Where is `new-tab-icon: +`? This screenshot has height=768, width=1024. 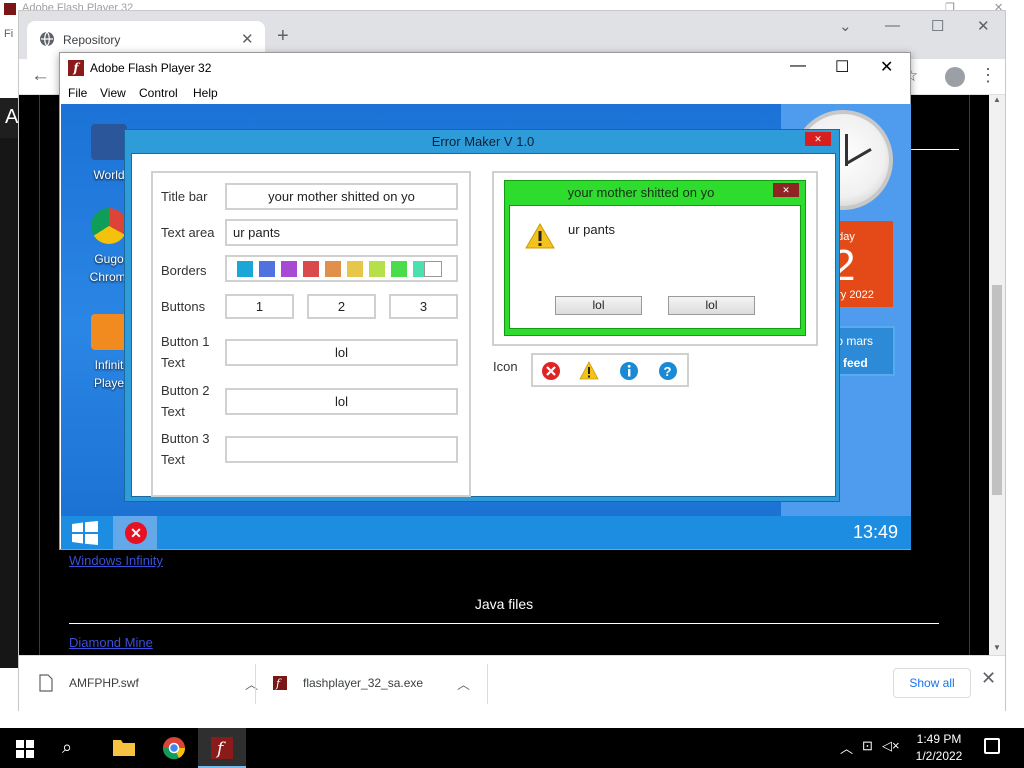 new-tab-icon: + is located at coordinates (283, 36).